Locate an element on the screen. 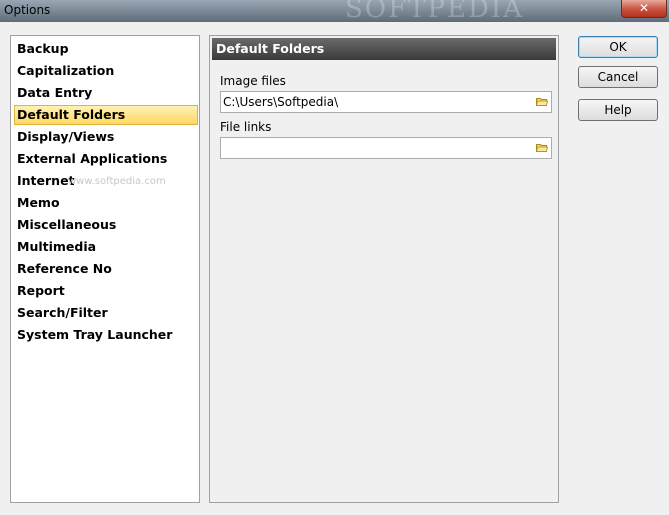 The image size is (669, 515). image-files-label: Image files is located at coordinates (253, 81).